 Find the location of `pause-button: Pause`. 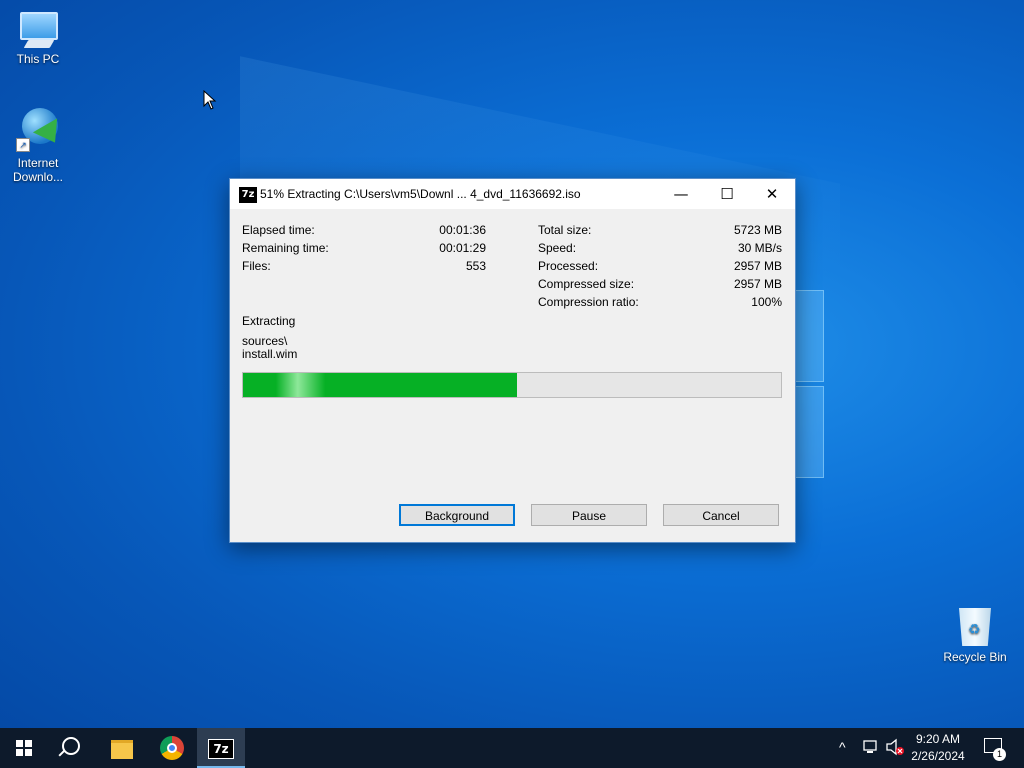

pause-button: Pause is located at coordinates (589, 515).